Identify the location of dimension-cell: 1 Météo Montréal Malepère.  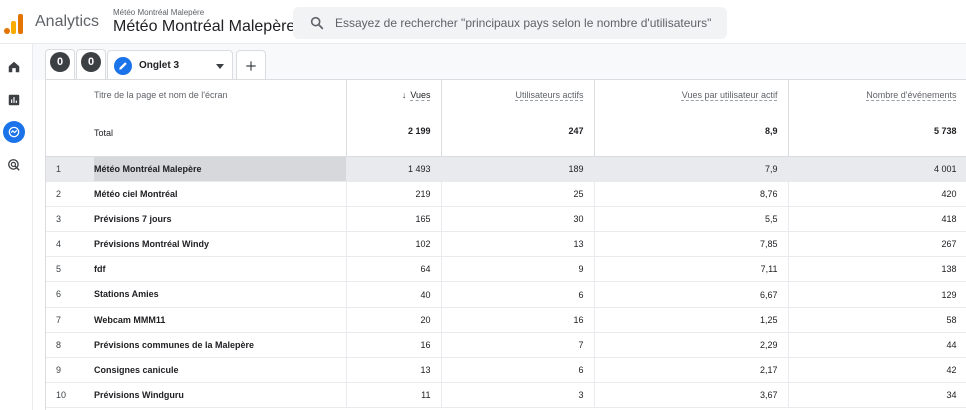
(196, 169).